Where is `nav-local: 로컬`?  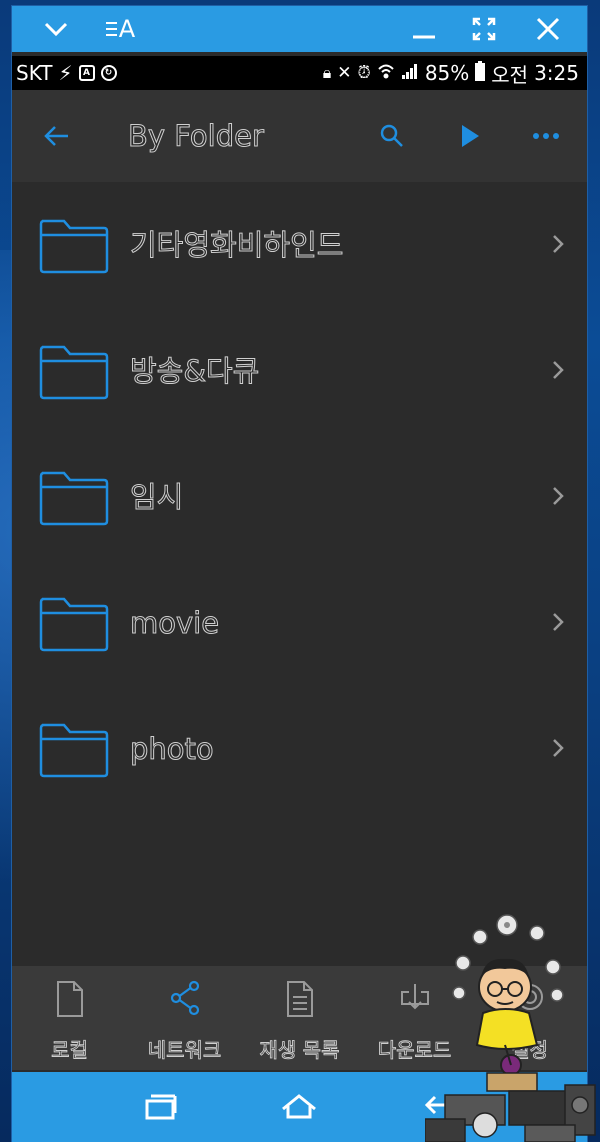
nav-local: 로컬 is located at coordinates (69, 1018).